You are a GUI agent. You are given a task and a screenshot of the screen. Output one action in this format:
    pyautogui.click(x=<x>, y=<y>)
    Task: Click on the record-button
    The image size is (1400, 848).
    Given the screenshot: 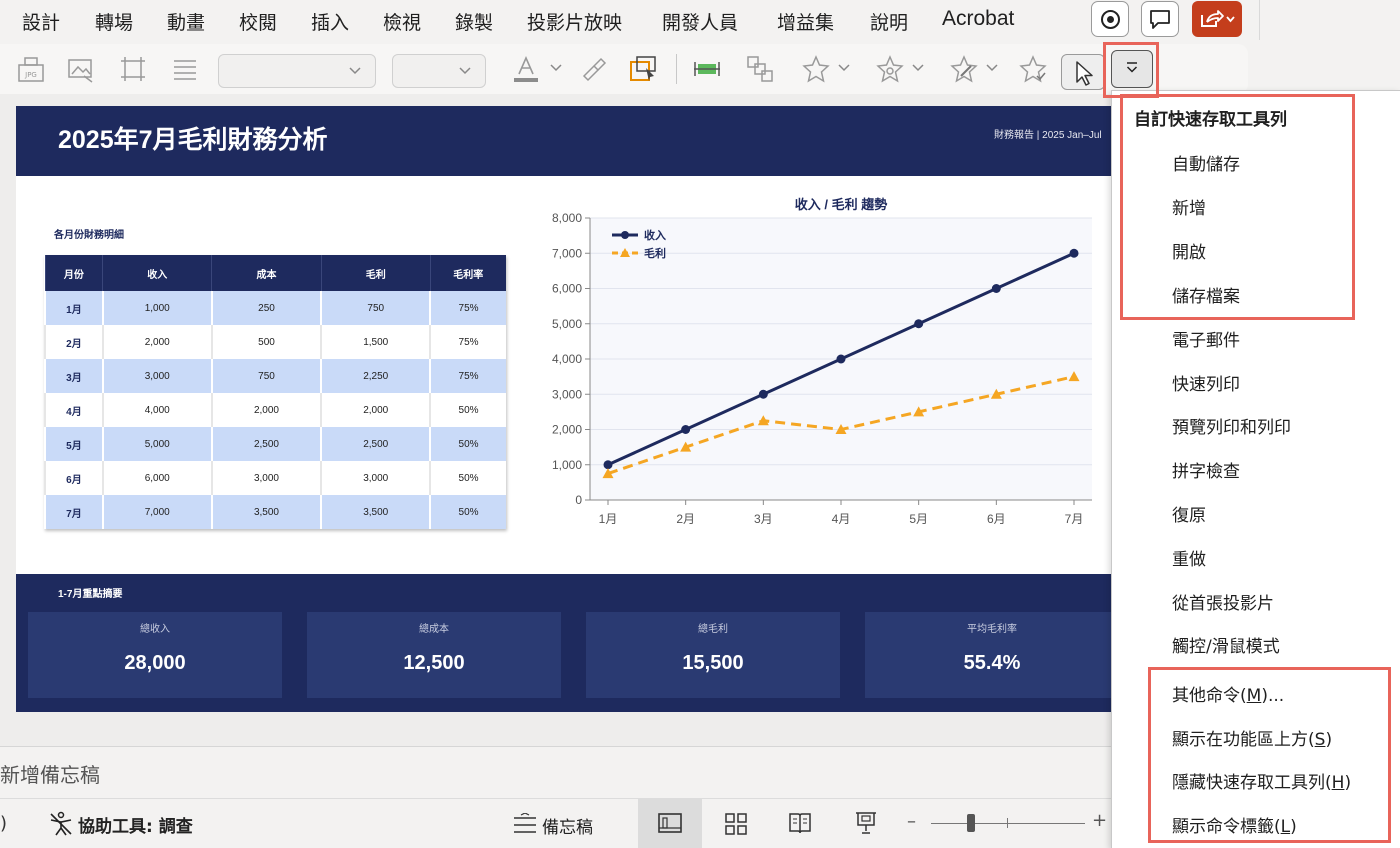 What is the action you would take?
    pyautogui.click(x=1110, y=19)
    